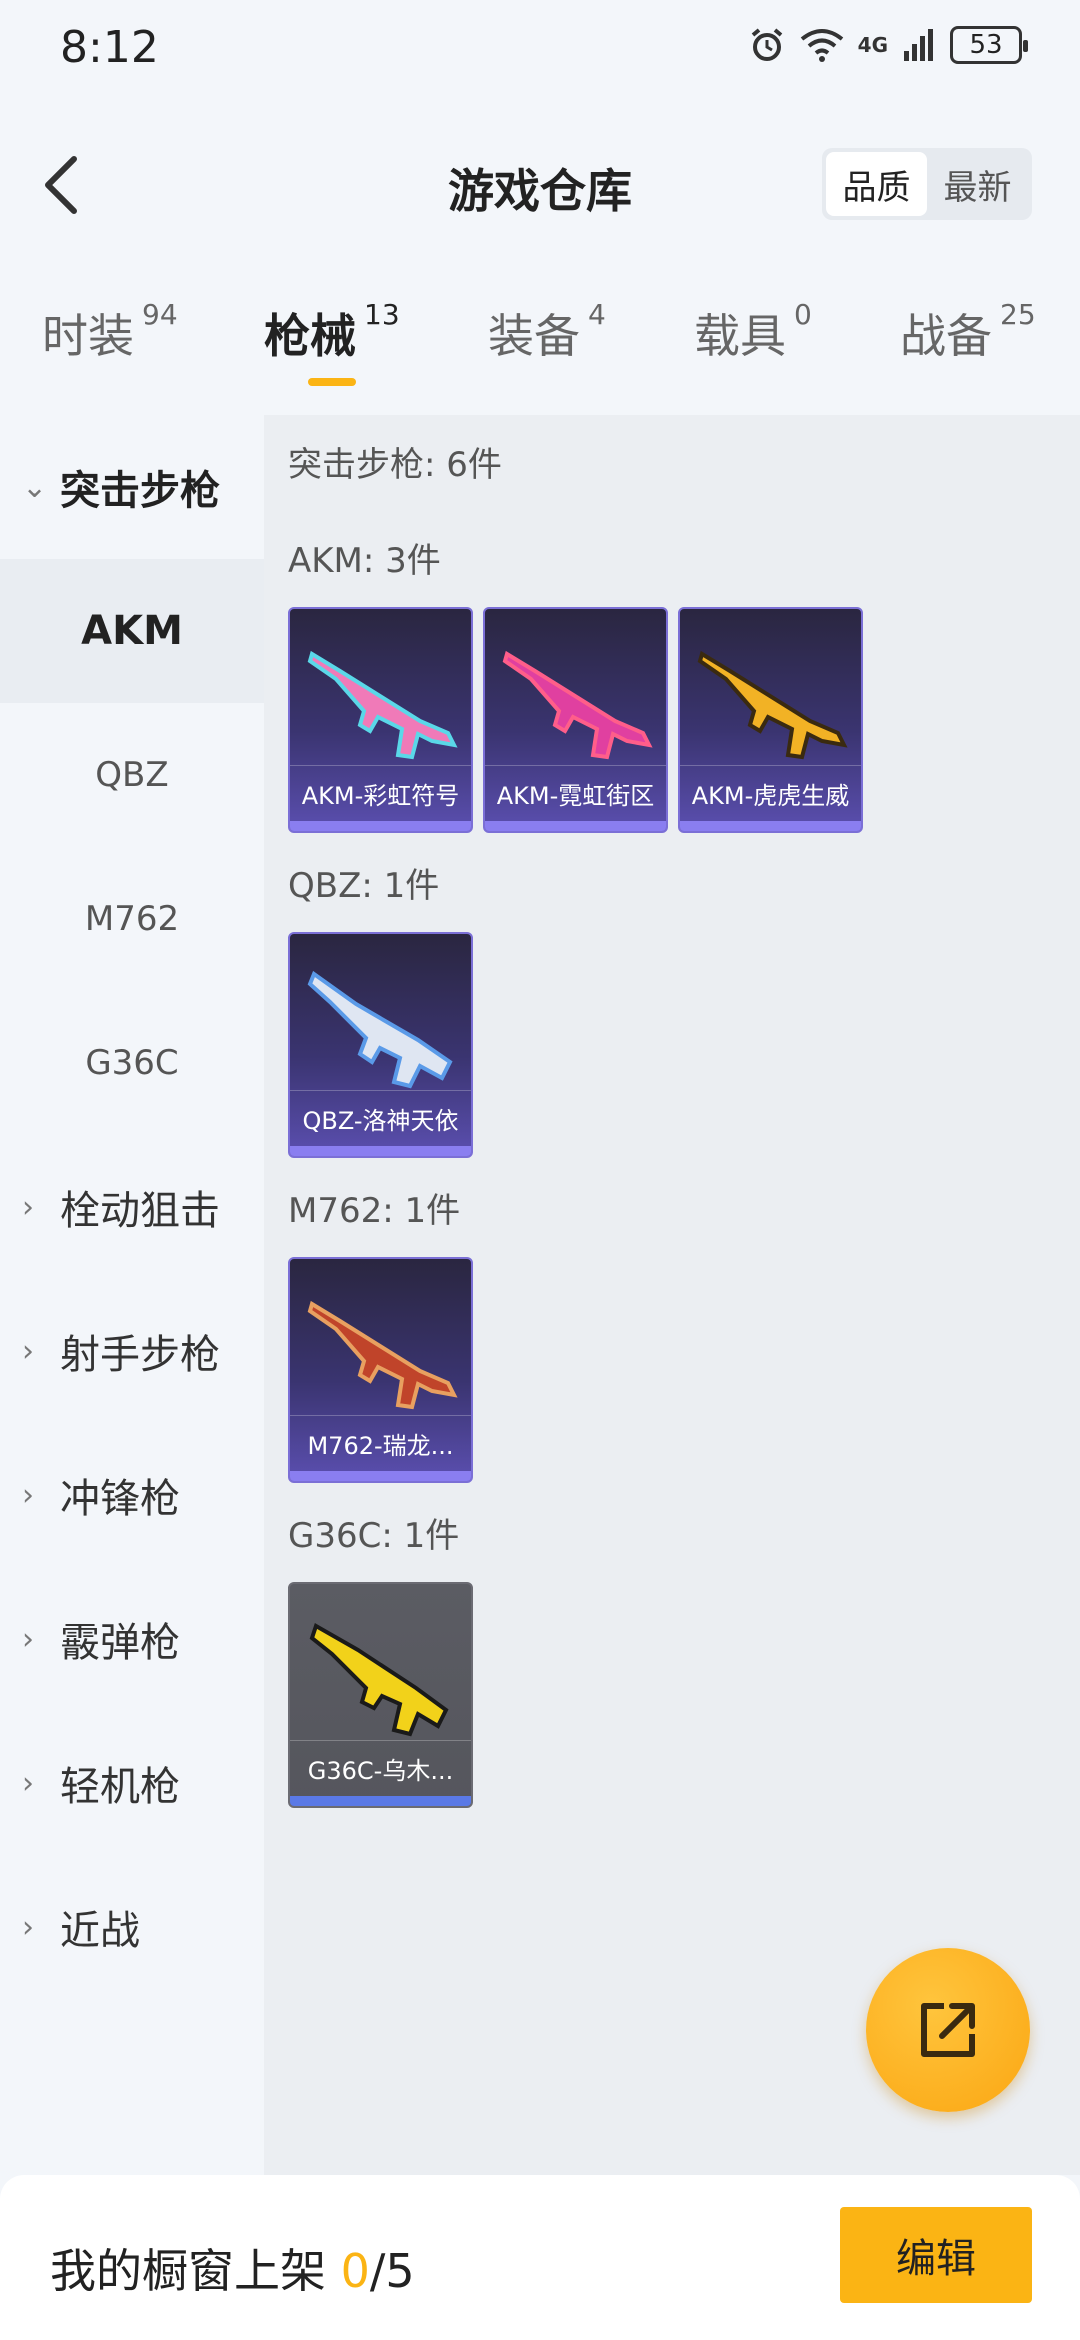 The height and width of the screenshot is (2340, 1080). What do you see at coordinates (132, 919) in the screenshot?
I see `sidebar-item-m762: M762` at bounding box center [132, 919].